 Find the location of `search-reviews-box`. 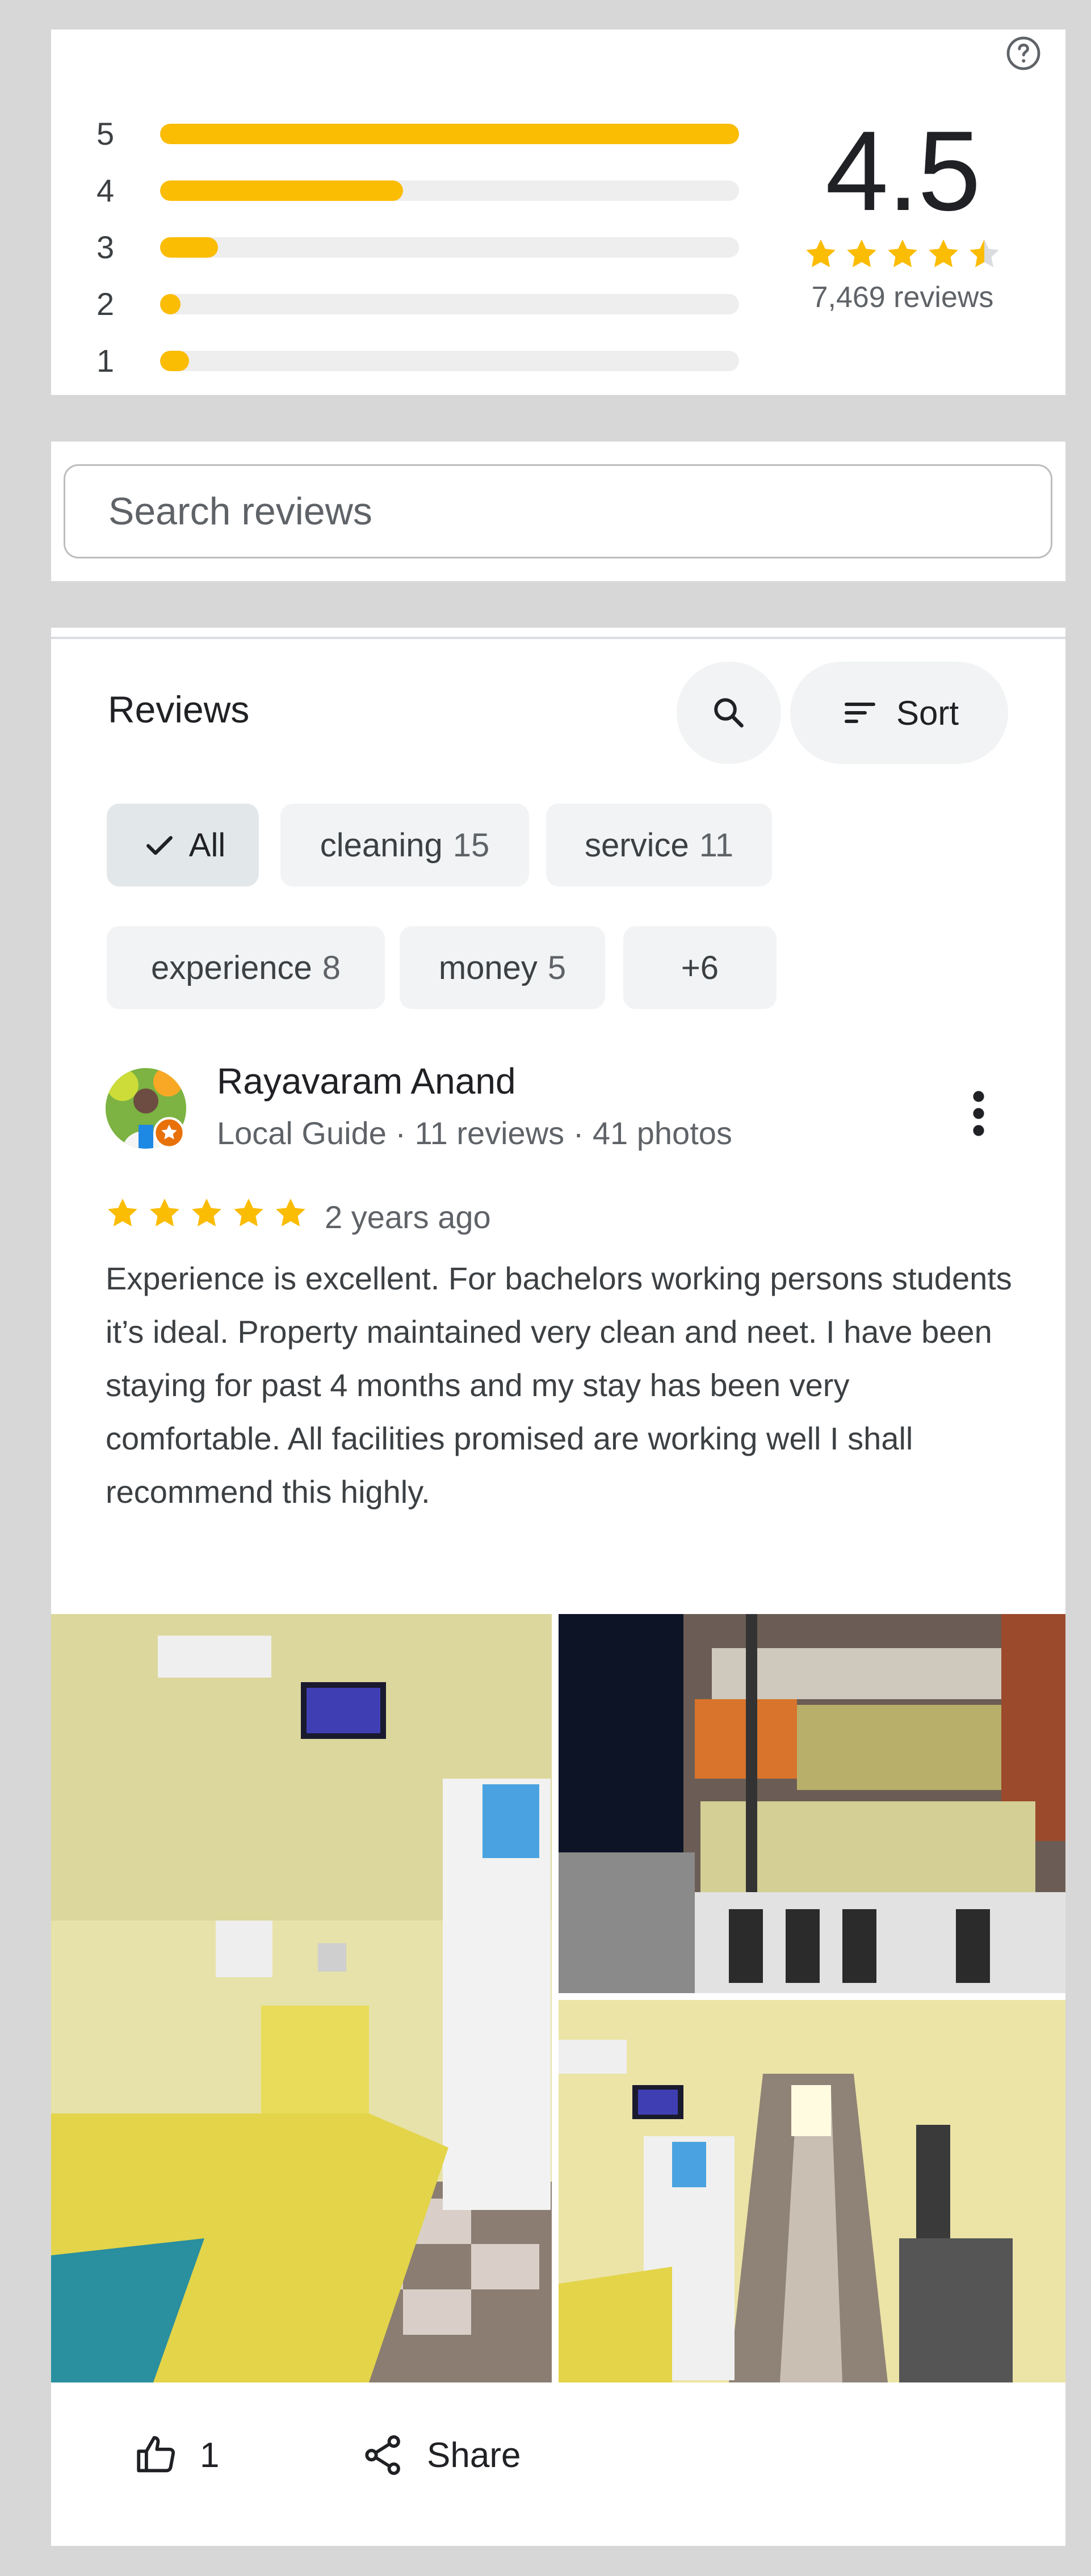

search-reviews-box is located at coordinates (558, 511).